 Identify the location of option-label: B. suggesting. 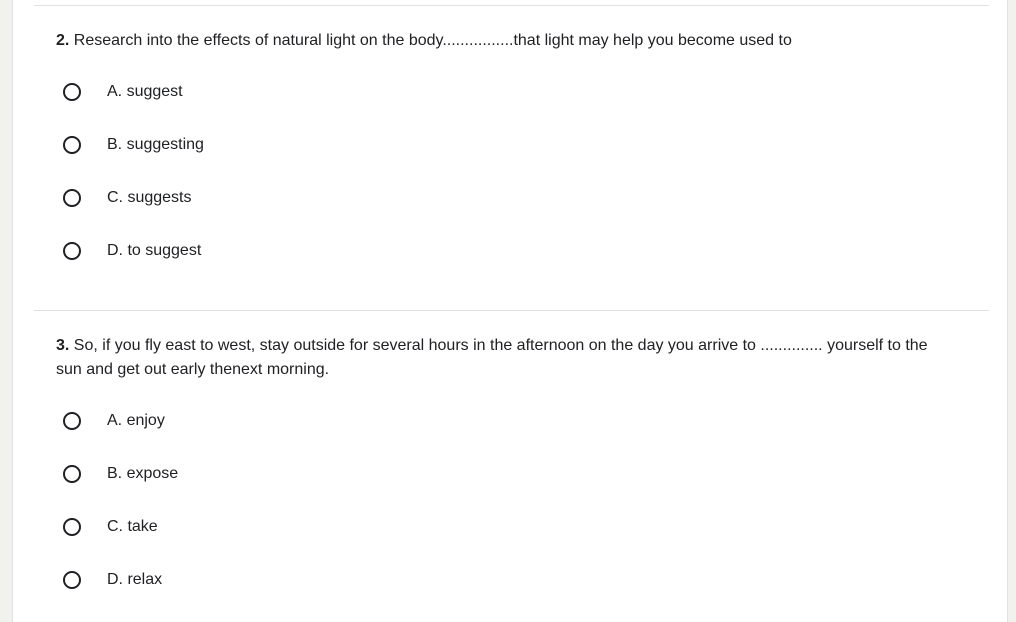
(155, 144).